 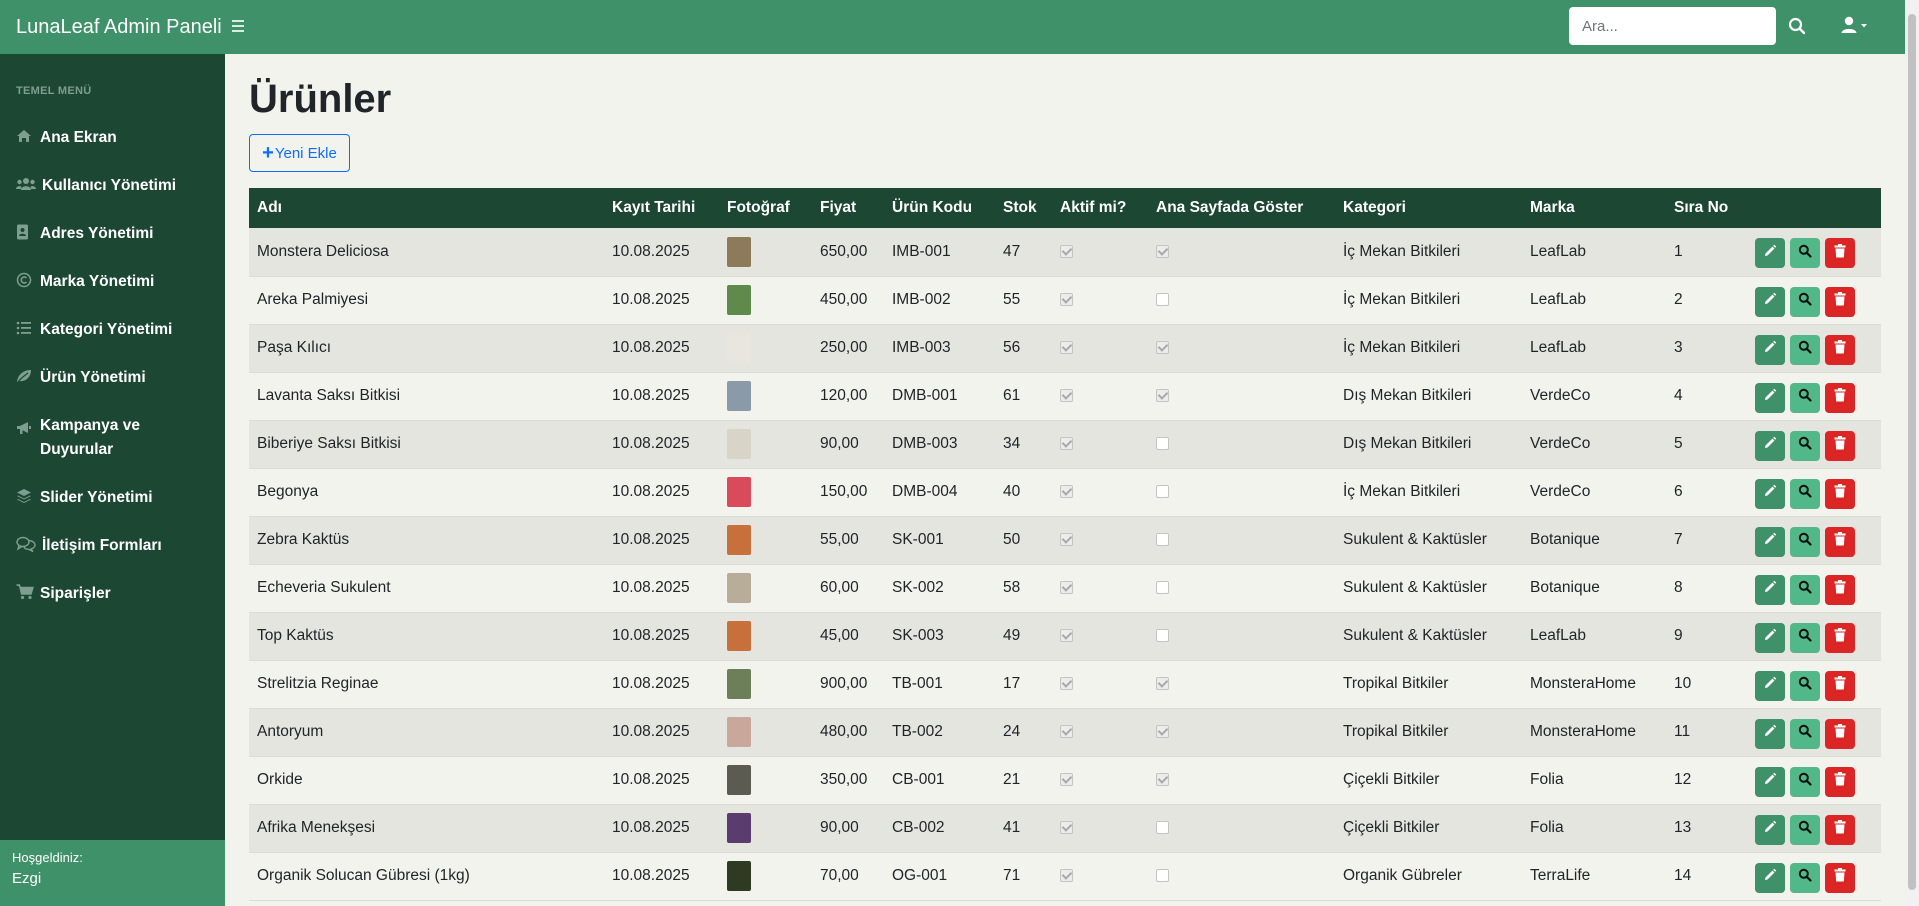 What do you see at coordinates (99, 546) in the screenshot?
I see `sidebar-item-contact-forms: İletişim Formları` at bounding box center [99, 546].